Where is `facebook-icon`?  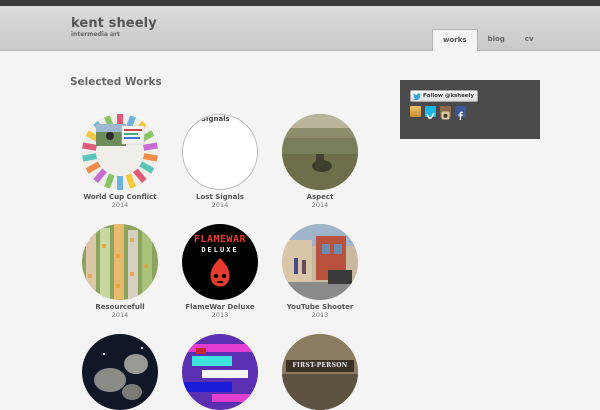 facebook-icon is located at coordinates (460, 113).